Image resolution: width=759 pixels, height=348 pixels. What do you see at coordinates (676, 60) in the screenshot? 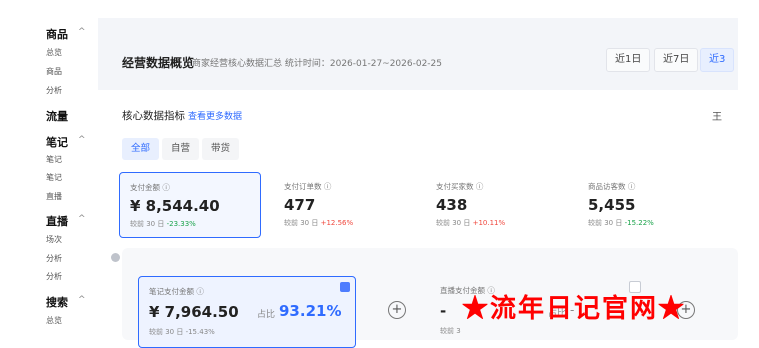
I see `range-7d-button: 近7日` at bounding box center [676, 60].